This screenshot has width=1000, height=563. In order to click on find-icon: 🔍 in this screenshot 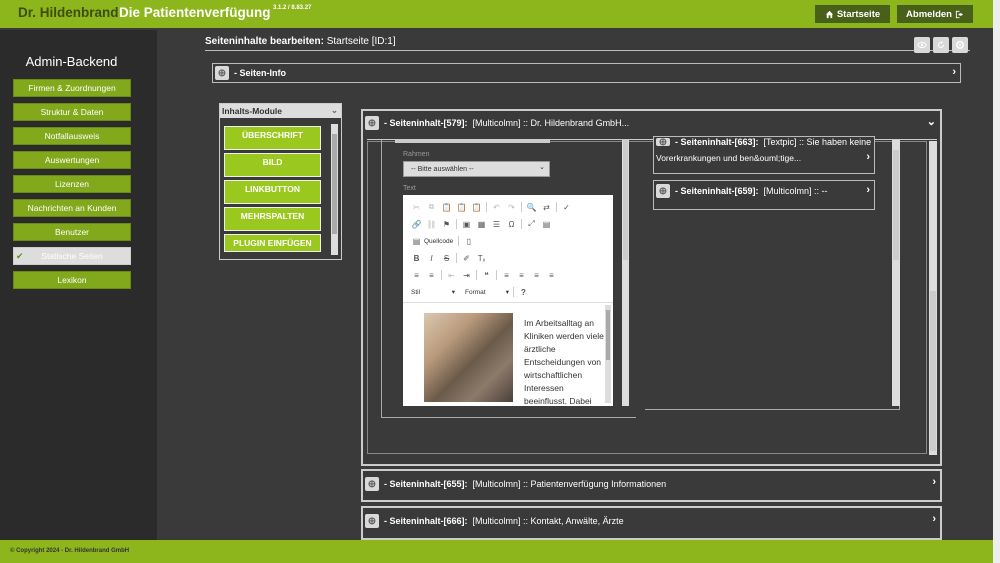, I will do `click(531, 207)`.